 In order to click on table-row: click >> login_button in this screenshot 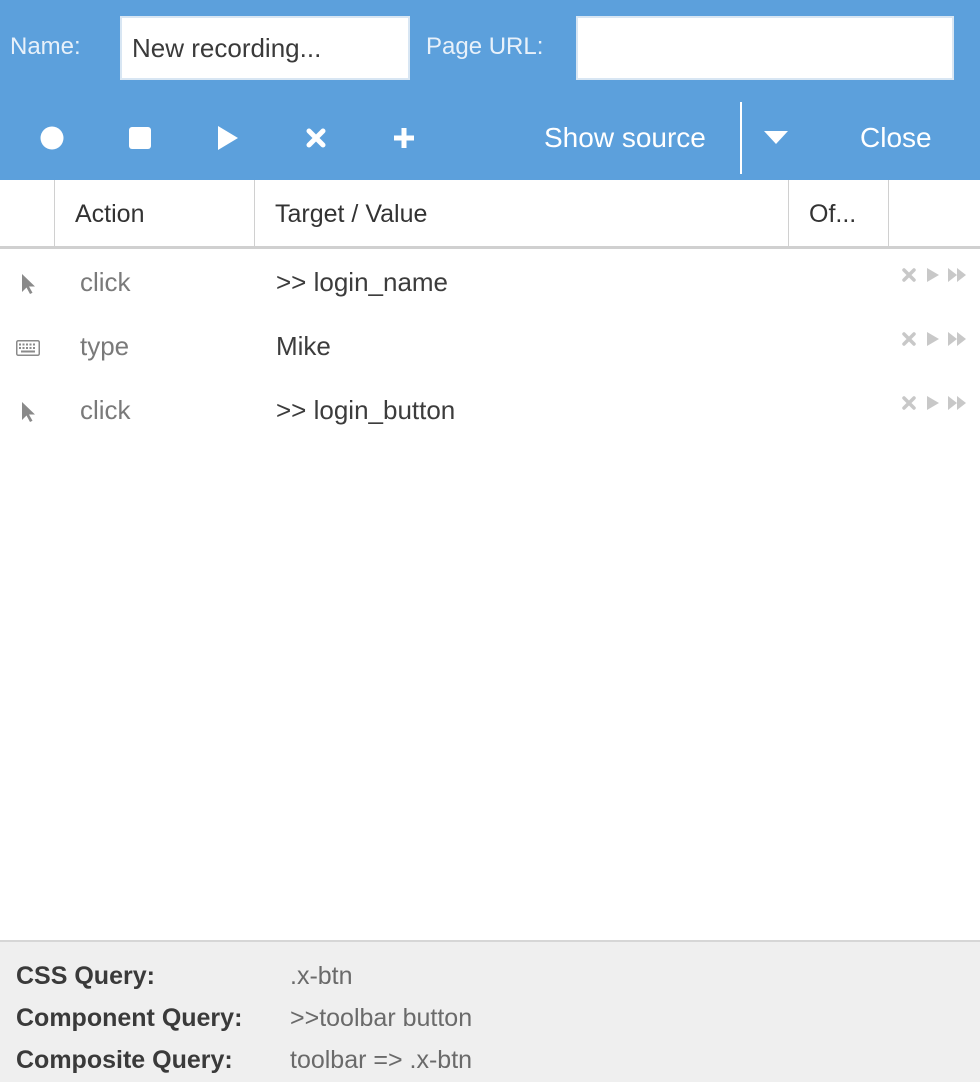, I will do `click(490, 410)`.